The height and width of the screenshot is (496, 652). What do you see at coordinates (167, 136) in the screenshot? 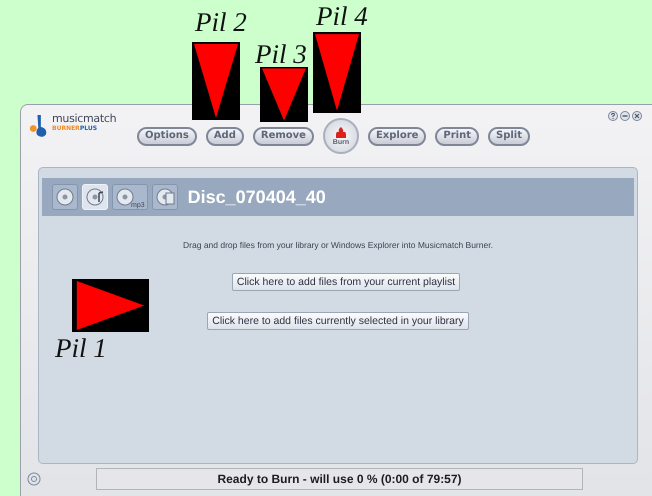
I see `toolbar-button: Options` at bounding box center [167, 136].